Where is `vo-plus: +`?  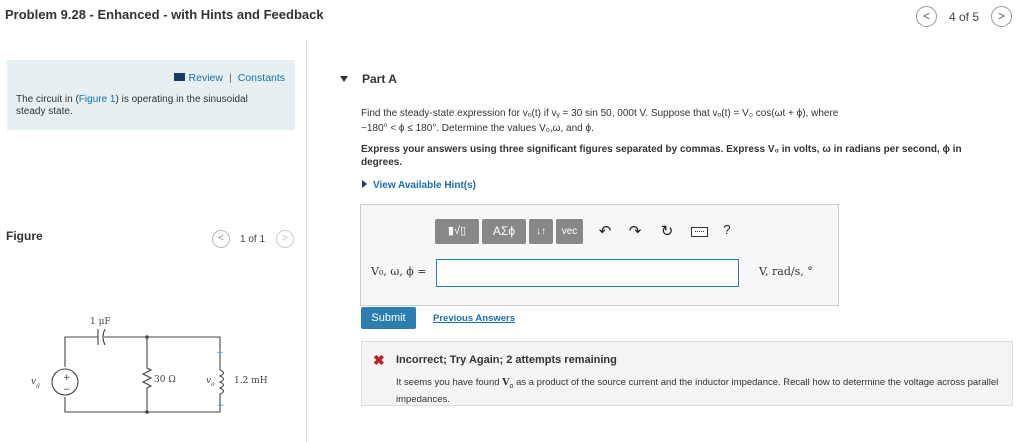 vo-plus: + is located at coordinates (220, 353).